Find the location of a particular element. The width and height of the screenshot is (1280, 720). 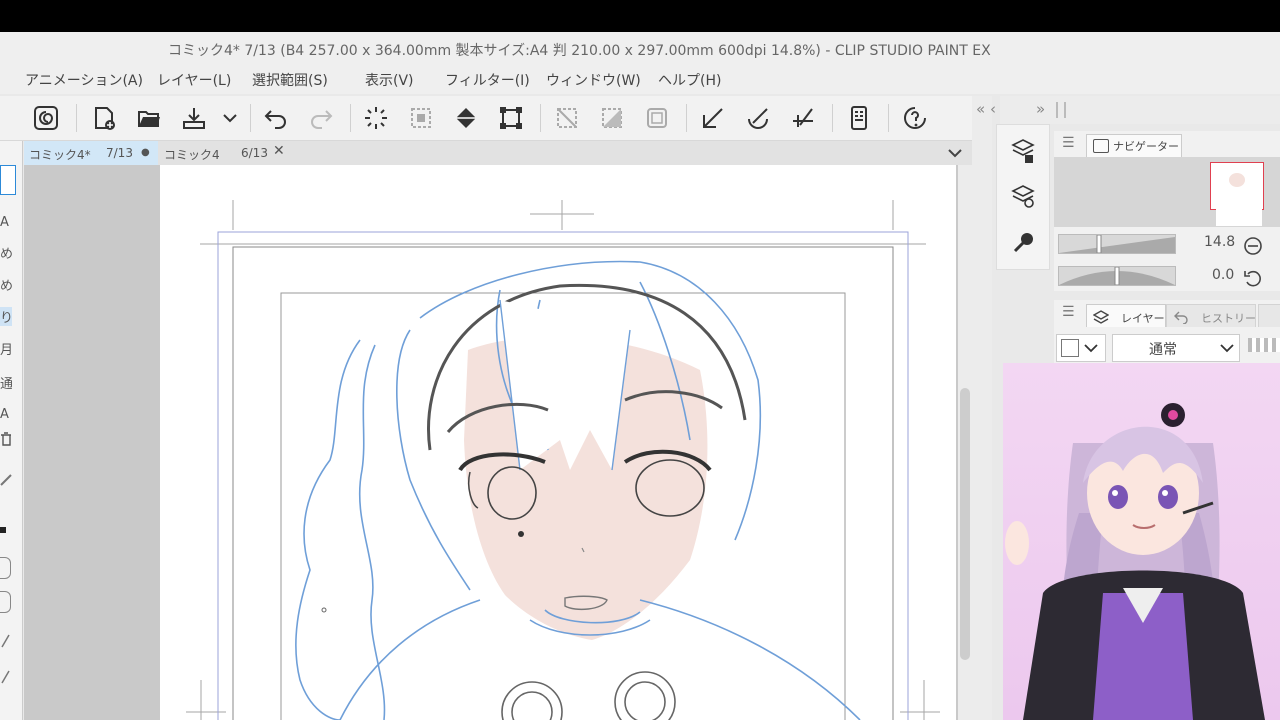

pen-icon is located at coordinates (6, 478).